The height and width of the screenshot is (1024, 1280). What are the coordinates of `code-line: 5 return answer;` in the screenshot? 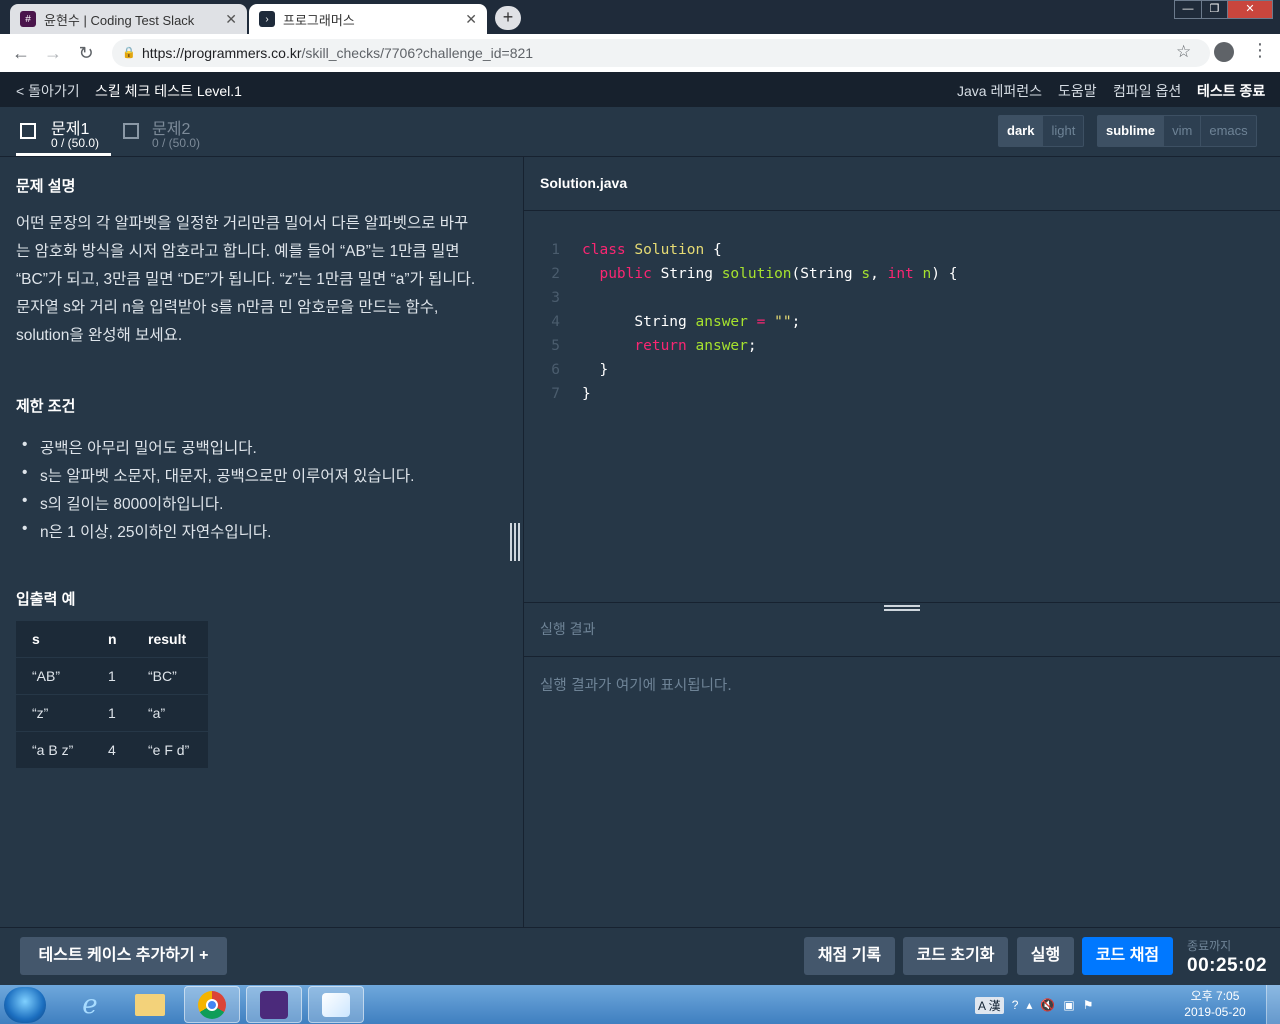 It's located at (894, 346).